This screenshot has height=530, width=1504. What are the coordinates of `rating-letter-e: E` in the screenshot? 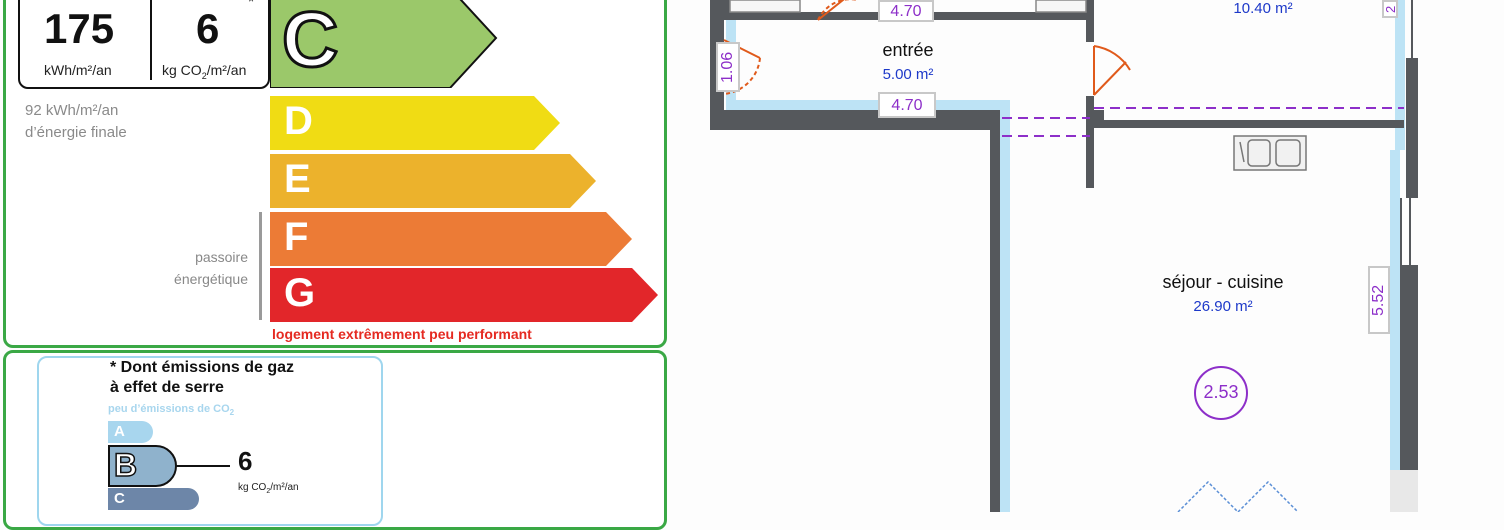 It's located at (297, 179).